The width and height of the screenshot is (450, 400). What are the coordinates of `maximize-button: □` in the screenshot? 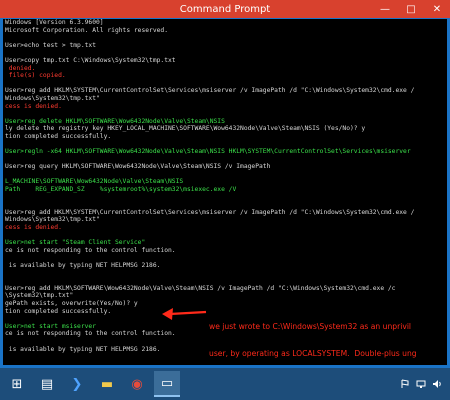 It's located at (411, 9).